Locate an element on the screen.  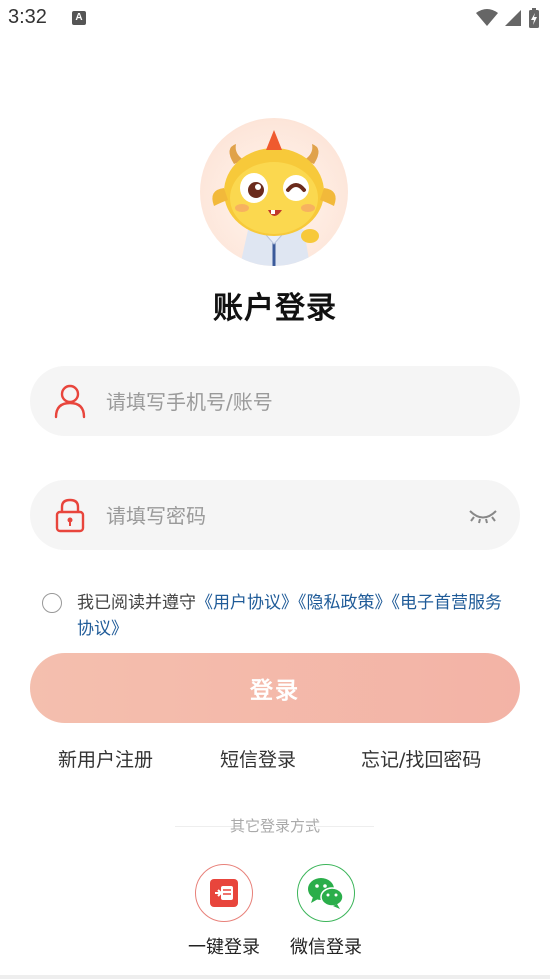
mascot-avatar is located at coordinates (274, 192).